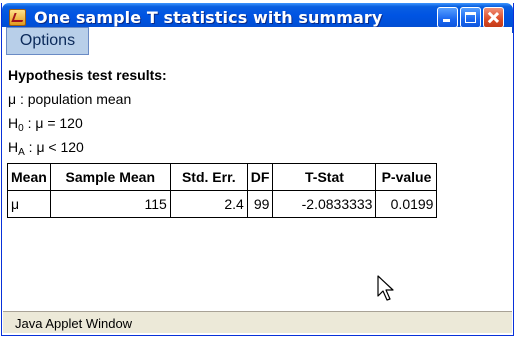 The image size is (519, 337). Describe the element at coordinates (324, 177) in the screenshot. I see `column-header-t-stat: T-Stat` at that location.